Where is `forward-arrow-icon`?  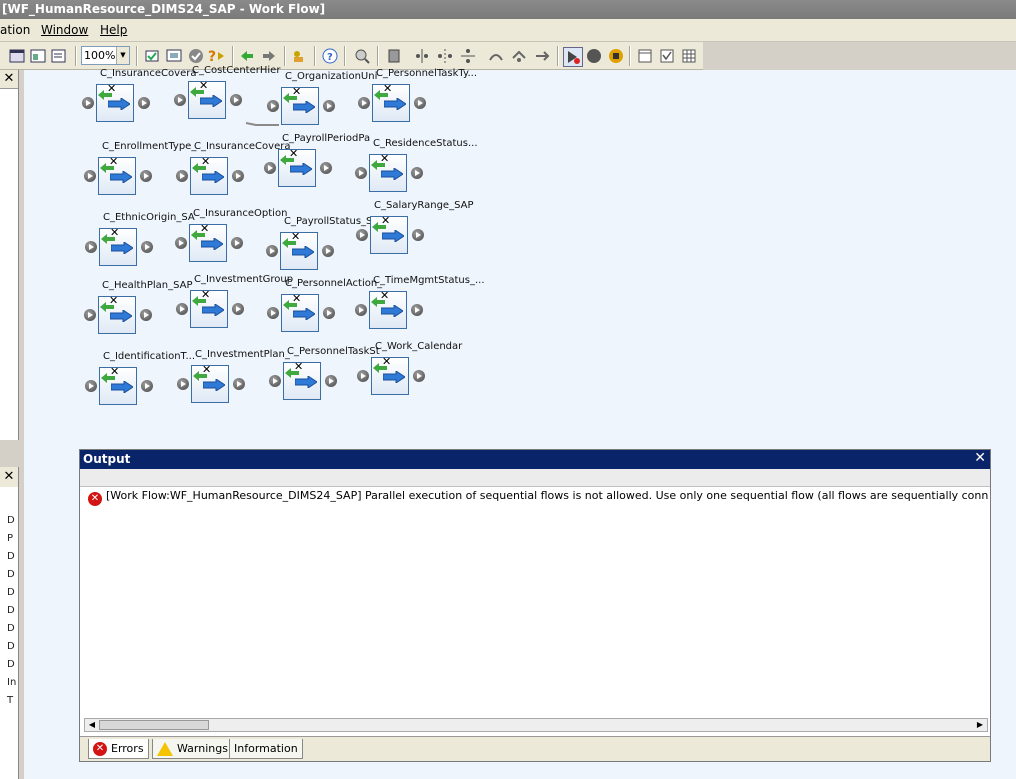 forward-arrow-icon is located at coordinates (269, 56).